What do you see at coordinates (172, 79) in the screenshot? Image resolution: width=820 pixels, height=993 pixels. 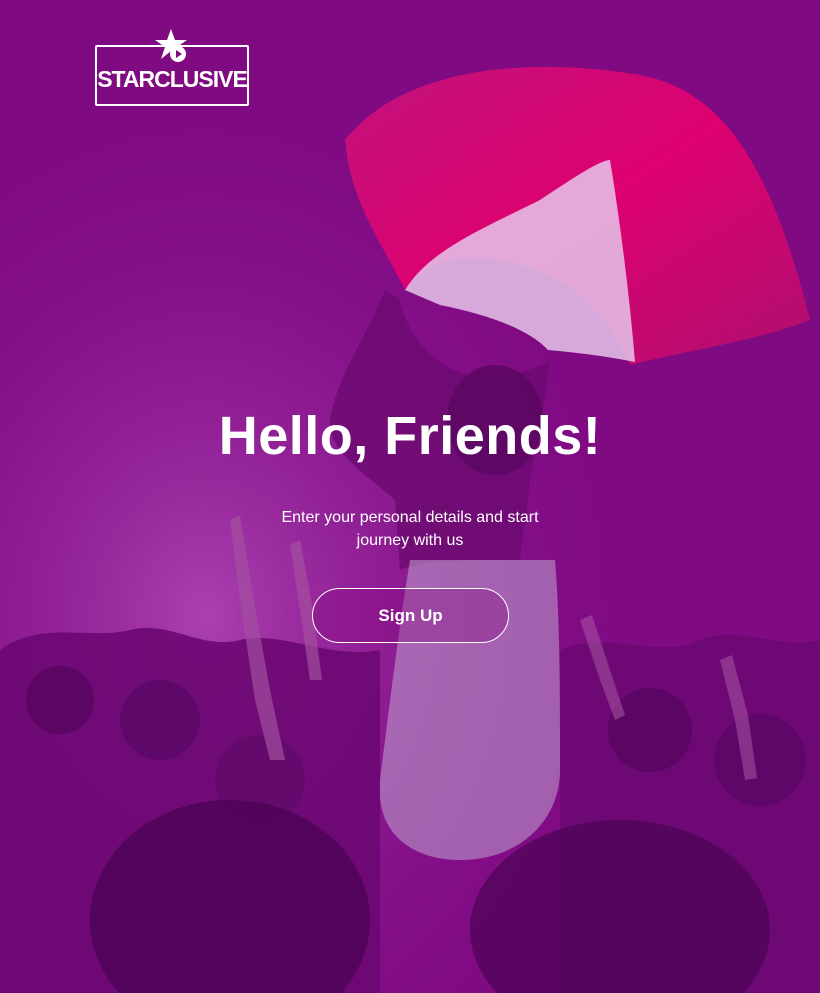 I see `logo-wordmark: STARCLUSIVE` at bounding box center [172, 79].